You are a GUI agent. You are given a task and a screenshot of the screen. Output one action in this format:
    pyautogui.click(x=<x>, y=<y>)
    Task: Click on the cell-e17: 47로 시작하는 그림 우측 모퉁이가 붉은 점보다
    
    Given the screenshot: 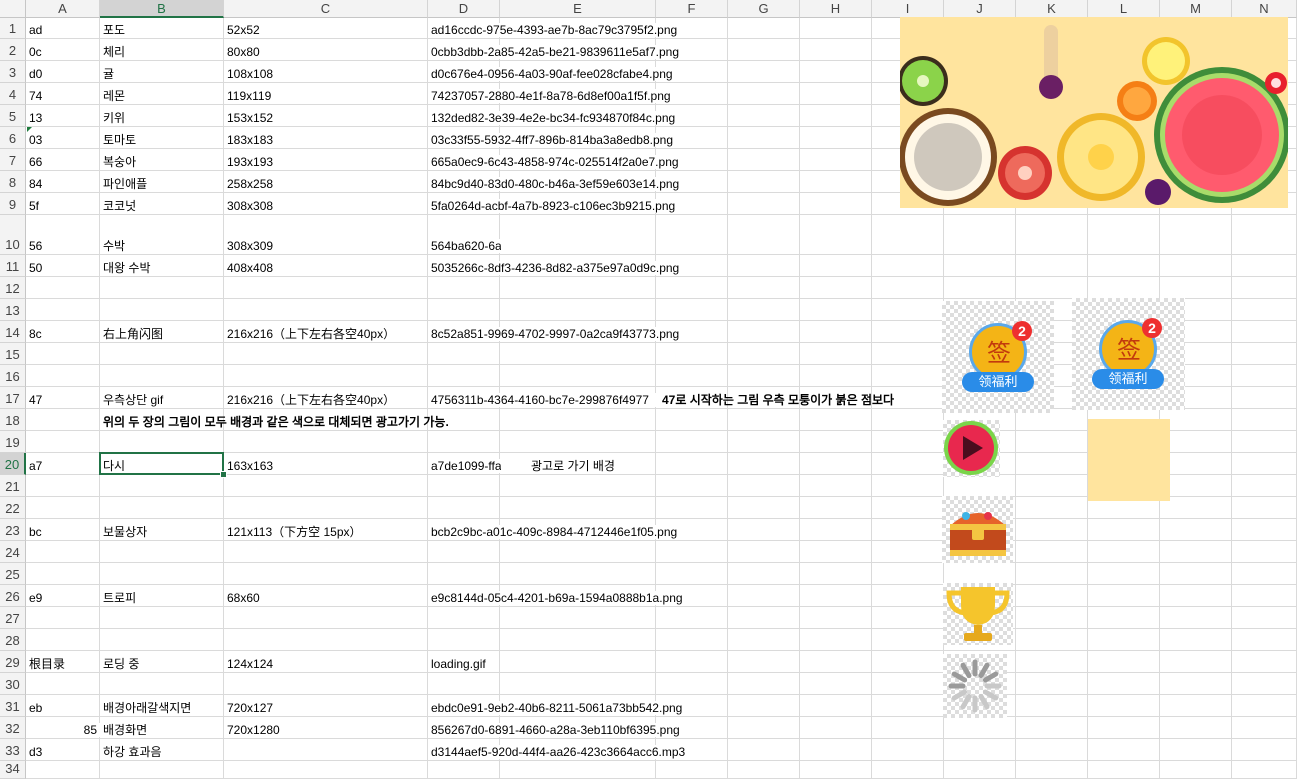 What is the action you would take?
    pyautogui.click(x=776, y=400)
    